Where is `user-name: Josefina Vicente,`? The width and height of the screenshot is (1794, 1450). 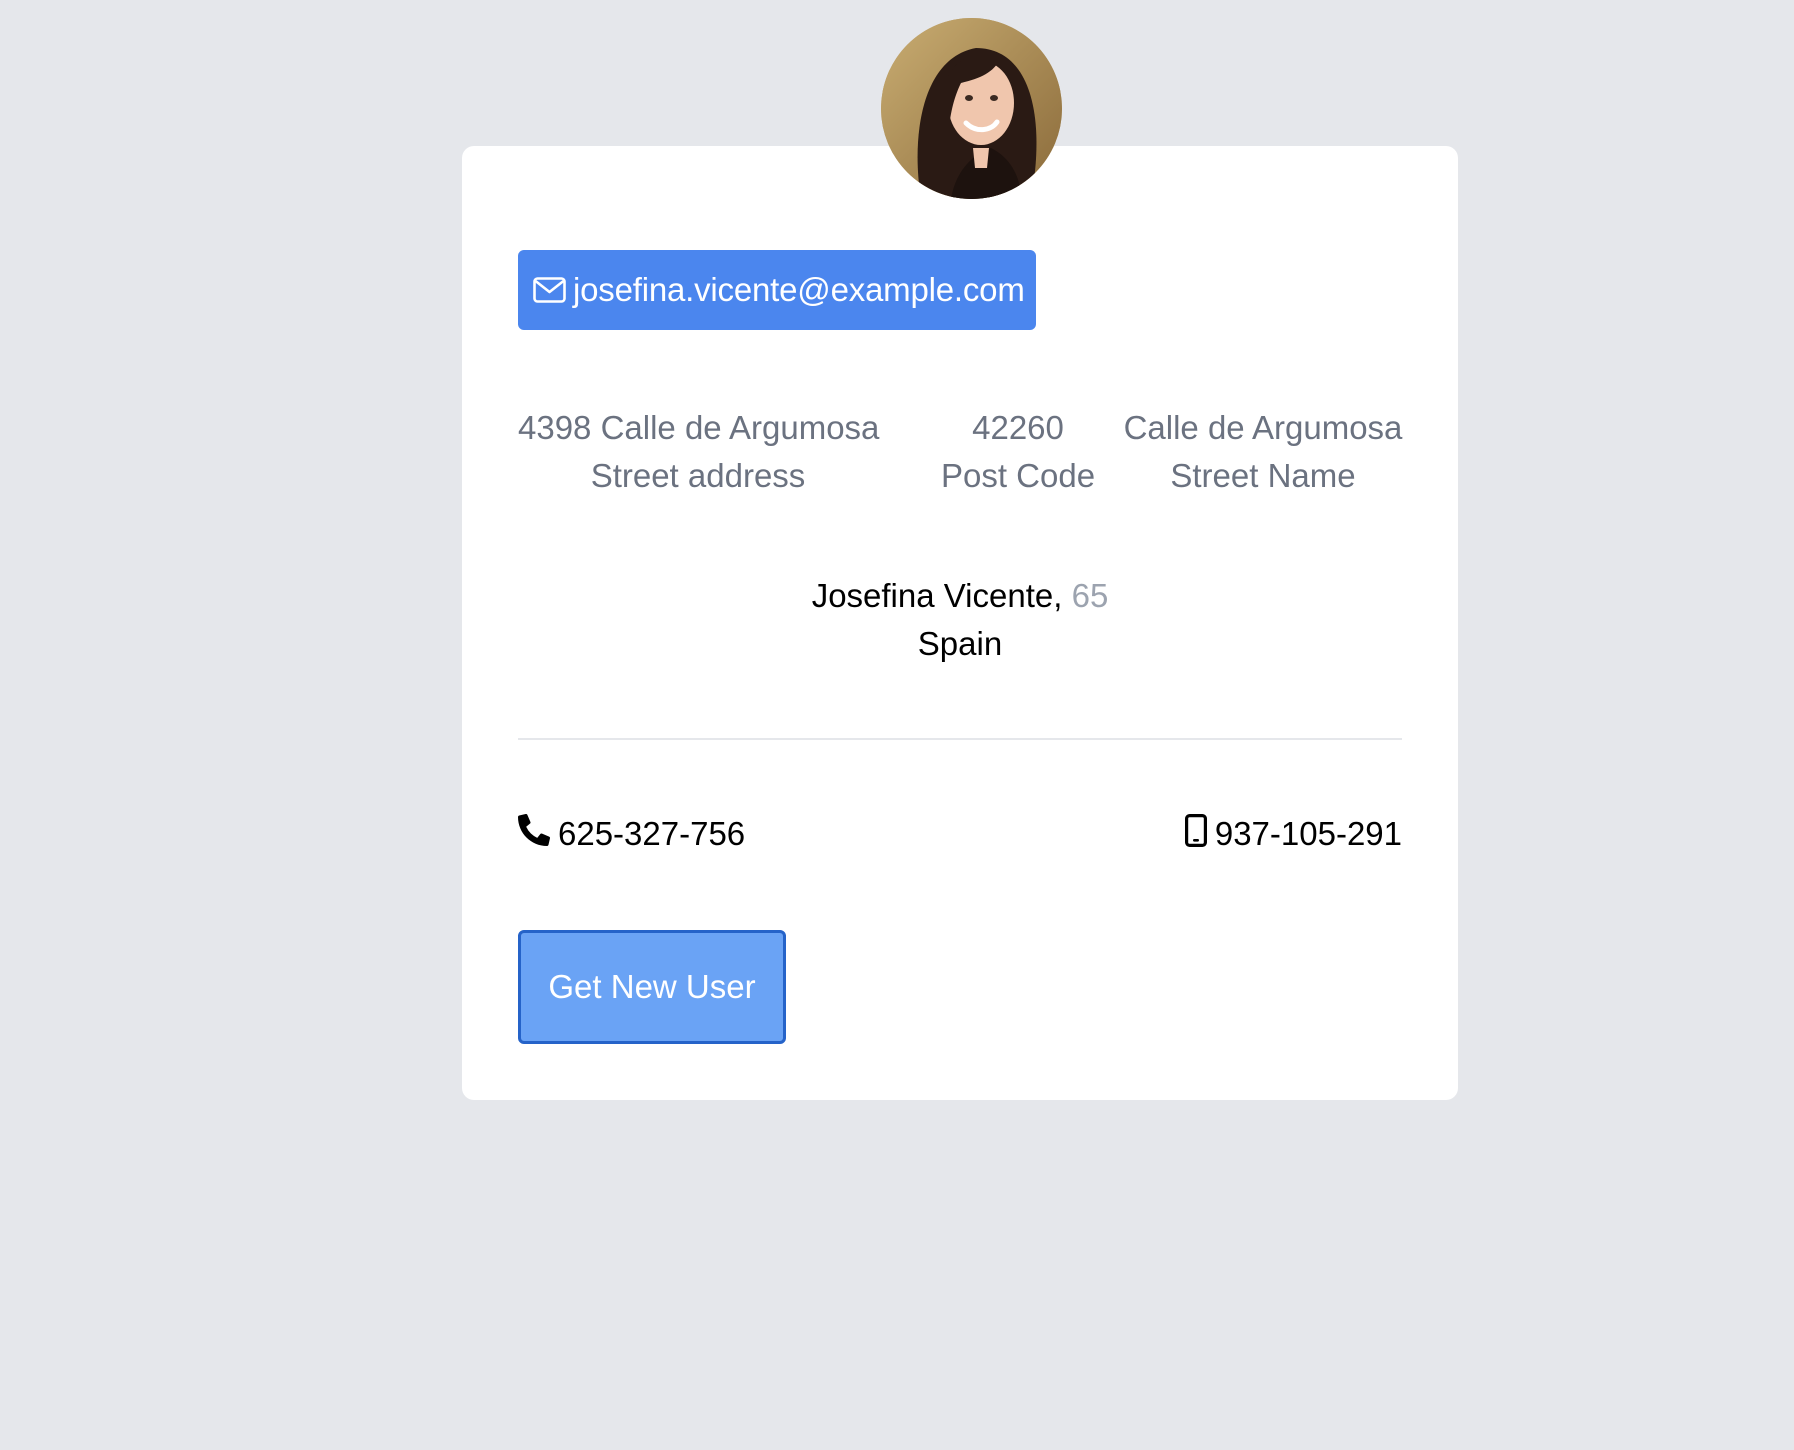 user-name: Josefina Vicente, is located at coordinates (937, 595).